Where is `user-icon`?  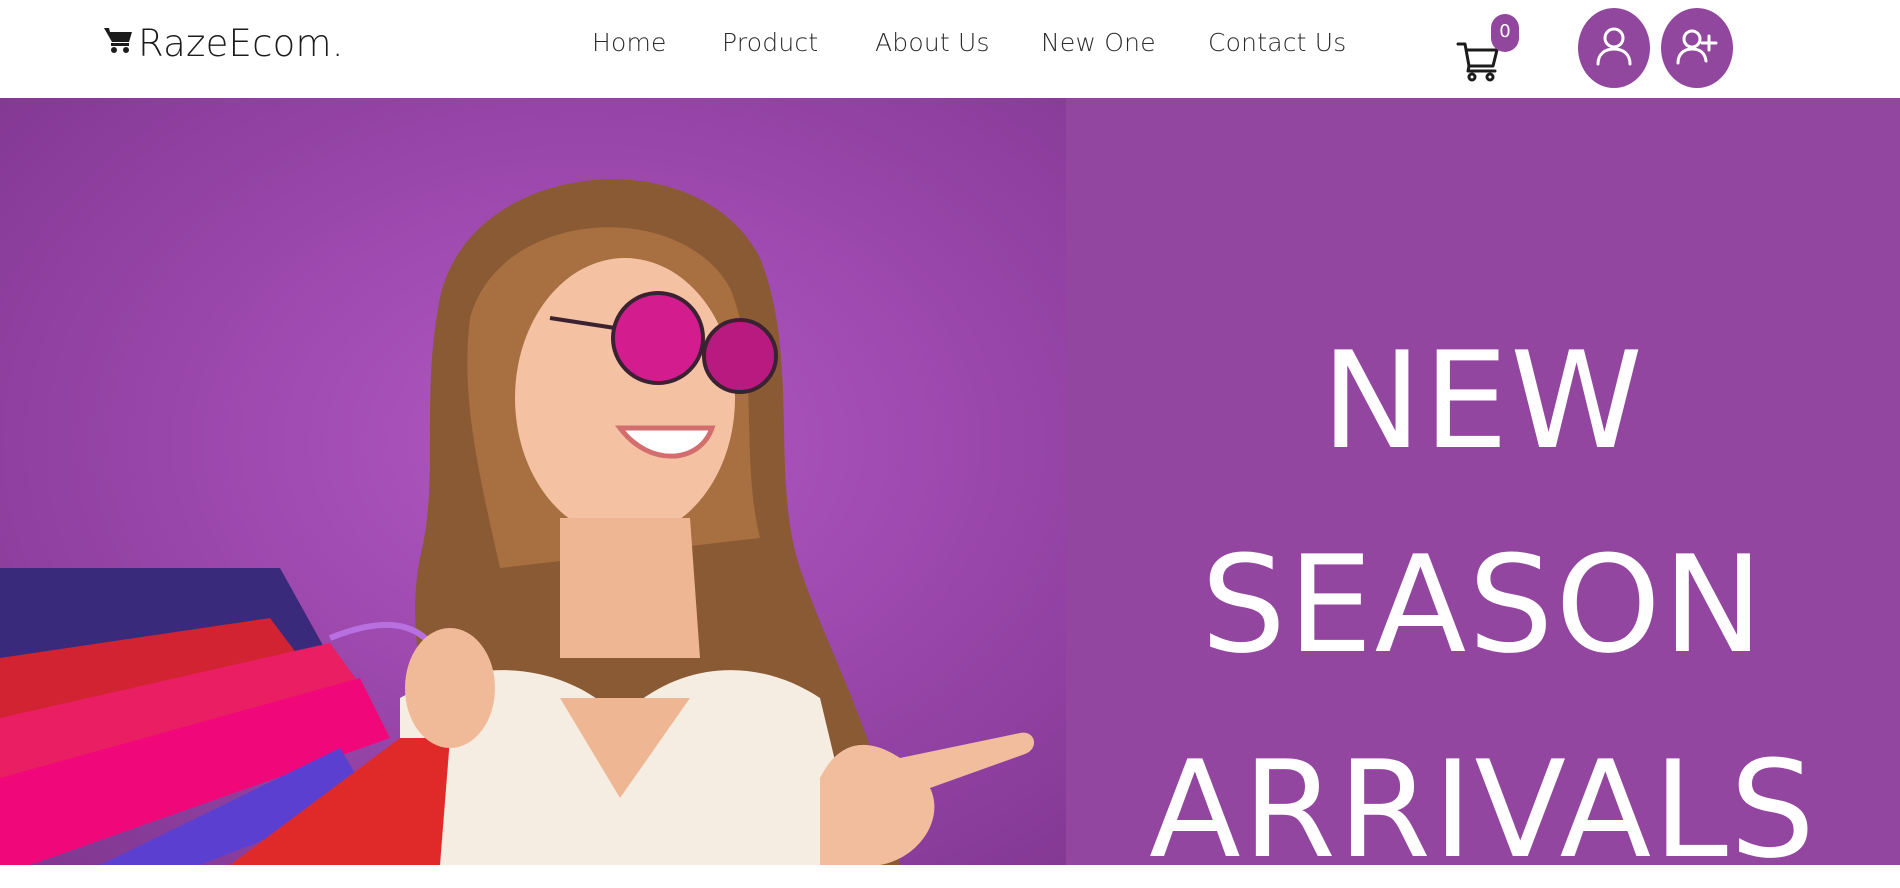 user-icon is located at coordinates (1614, 48).